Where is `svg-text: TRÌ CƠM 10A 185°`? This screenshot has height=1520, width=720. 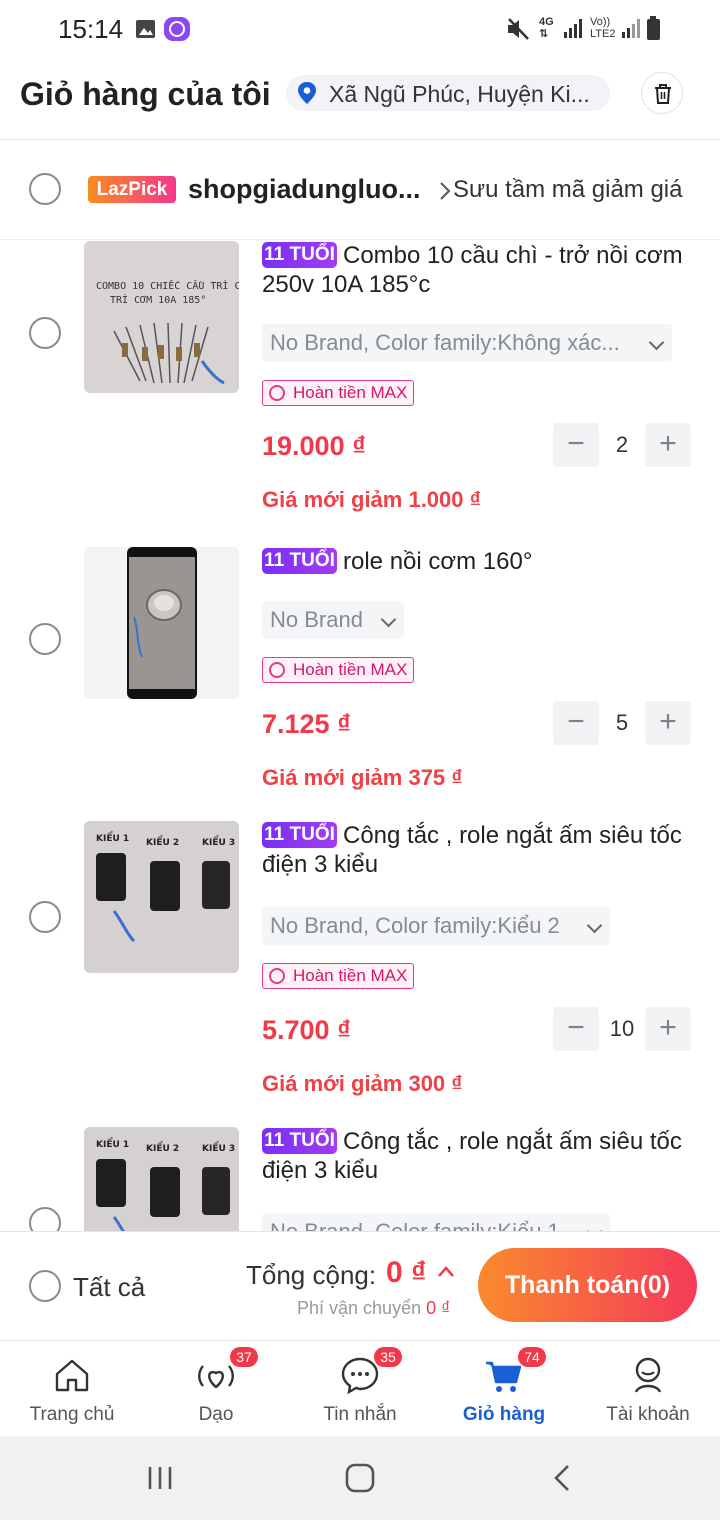
svg-text: TRÌ CƠM 10A 185° is located at coordinates (158, 299).